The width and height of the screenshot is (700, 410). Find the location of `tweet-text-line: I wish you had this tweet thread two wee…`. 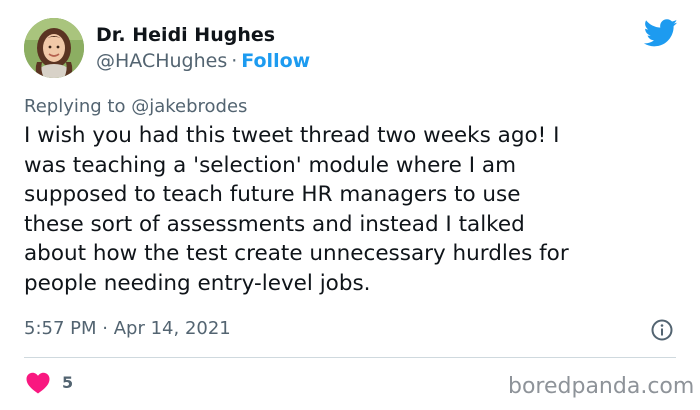

tweet-text-line: I wish you had this tweet thread two wee… is located at coordinates (292, 135).